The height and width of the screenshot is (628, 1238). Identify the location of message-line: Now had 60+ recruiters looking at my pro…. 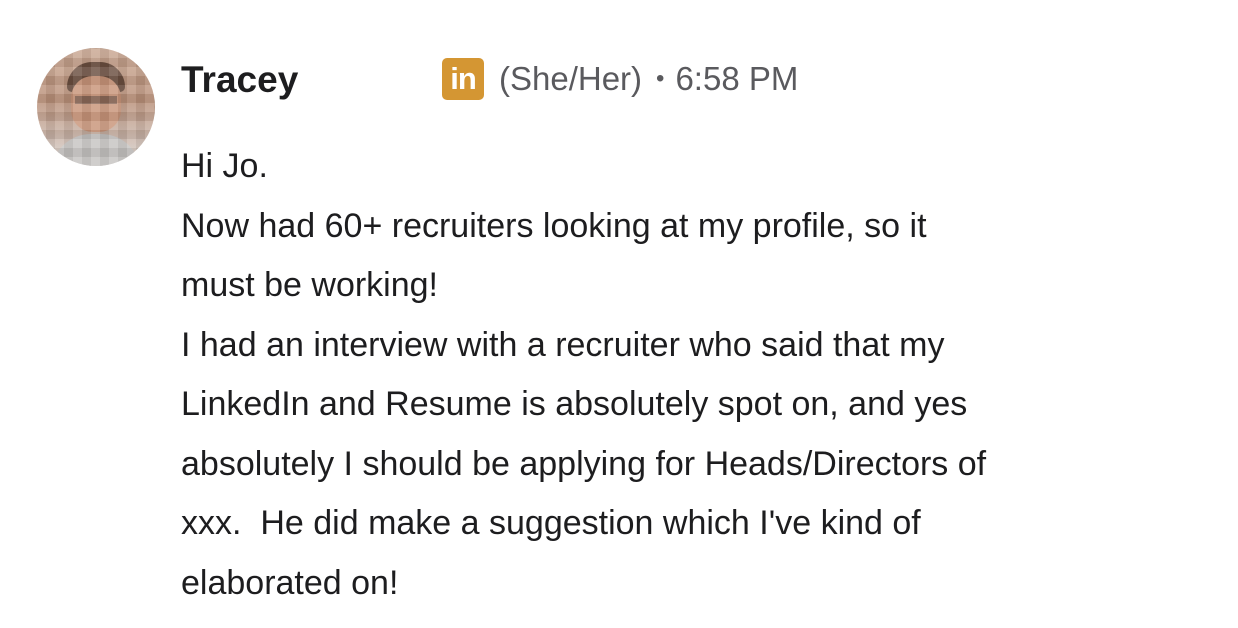
(554, 225).